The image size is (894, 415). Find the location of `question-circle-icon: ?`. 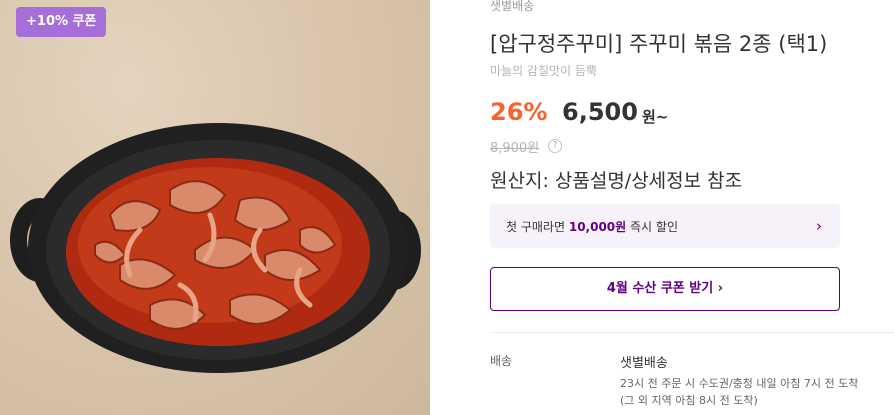

question-circle-icon: ? is located at coordinates (555, 146).